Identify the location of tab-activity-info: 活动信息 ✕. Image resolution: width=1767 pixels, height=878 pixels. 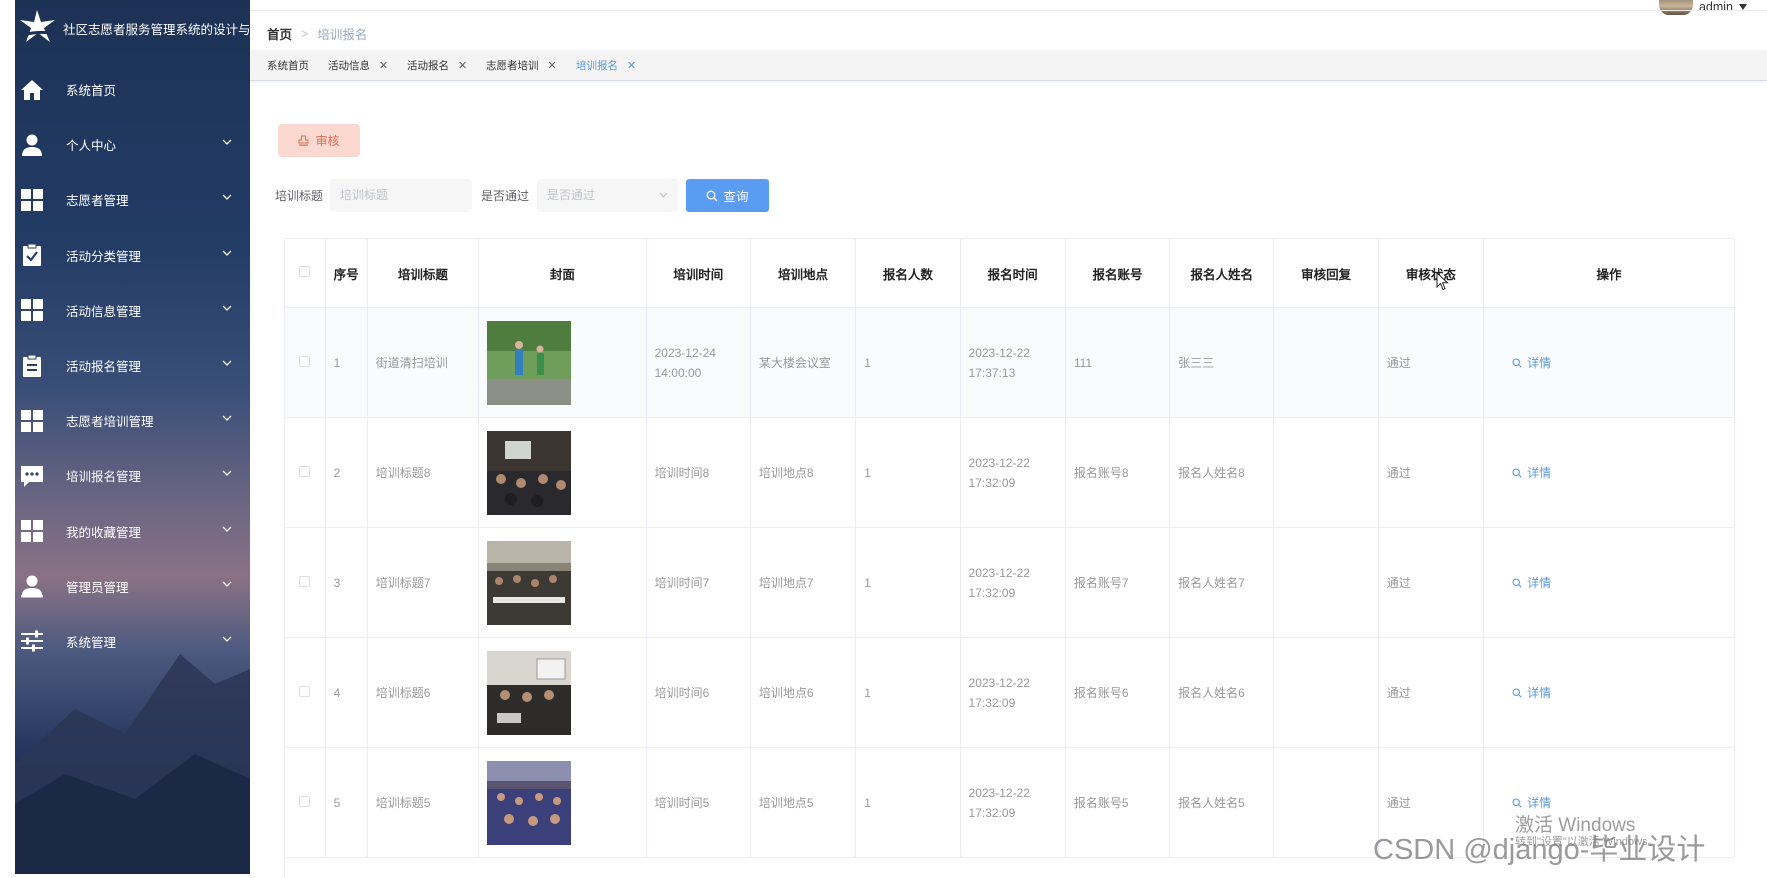
(358, 65).